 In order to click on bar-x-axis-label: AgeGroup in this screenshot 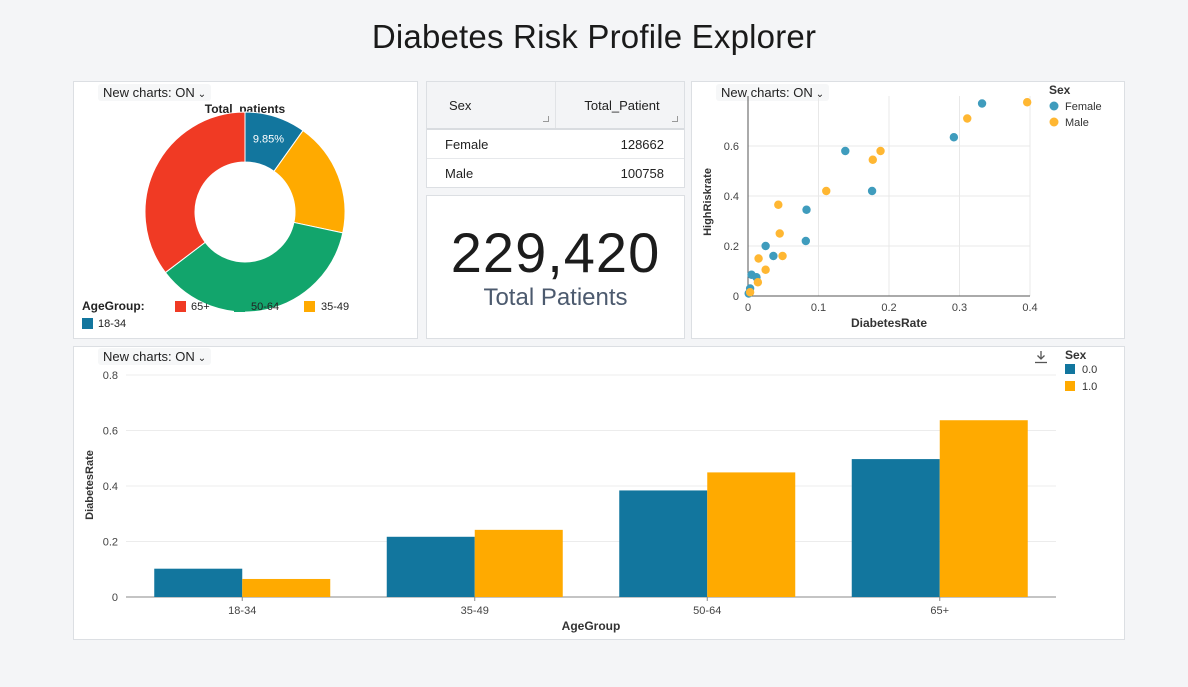, I will do `click(591, 626)`.